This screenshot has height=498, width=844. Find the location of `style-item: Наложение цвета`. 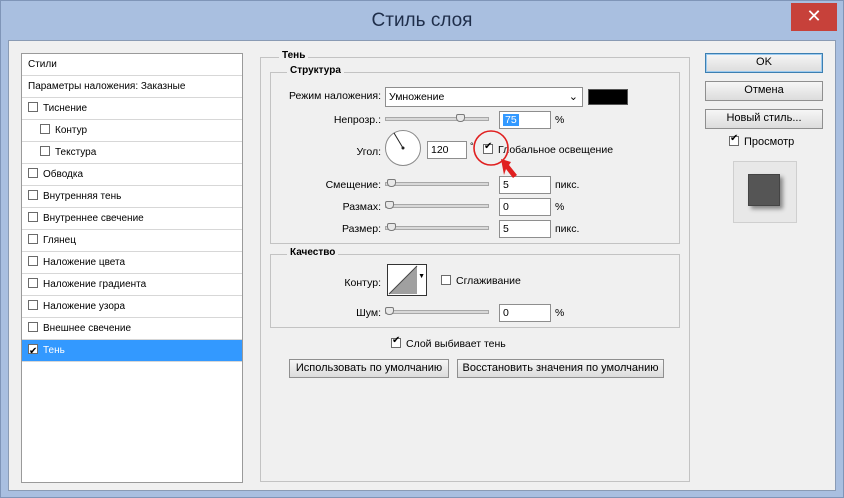

style-item: Наложение цвета is located at coordinates (132, 263).